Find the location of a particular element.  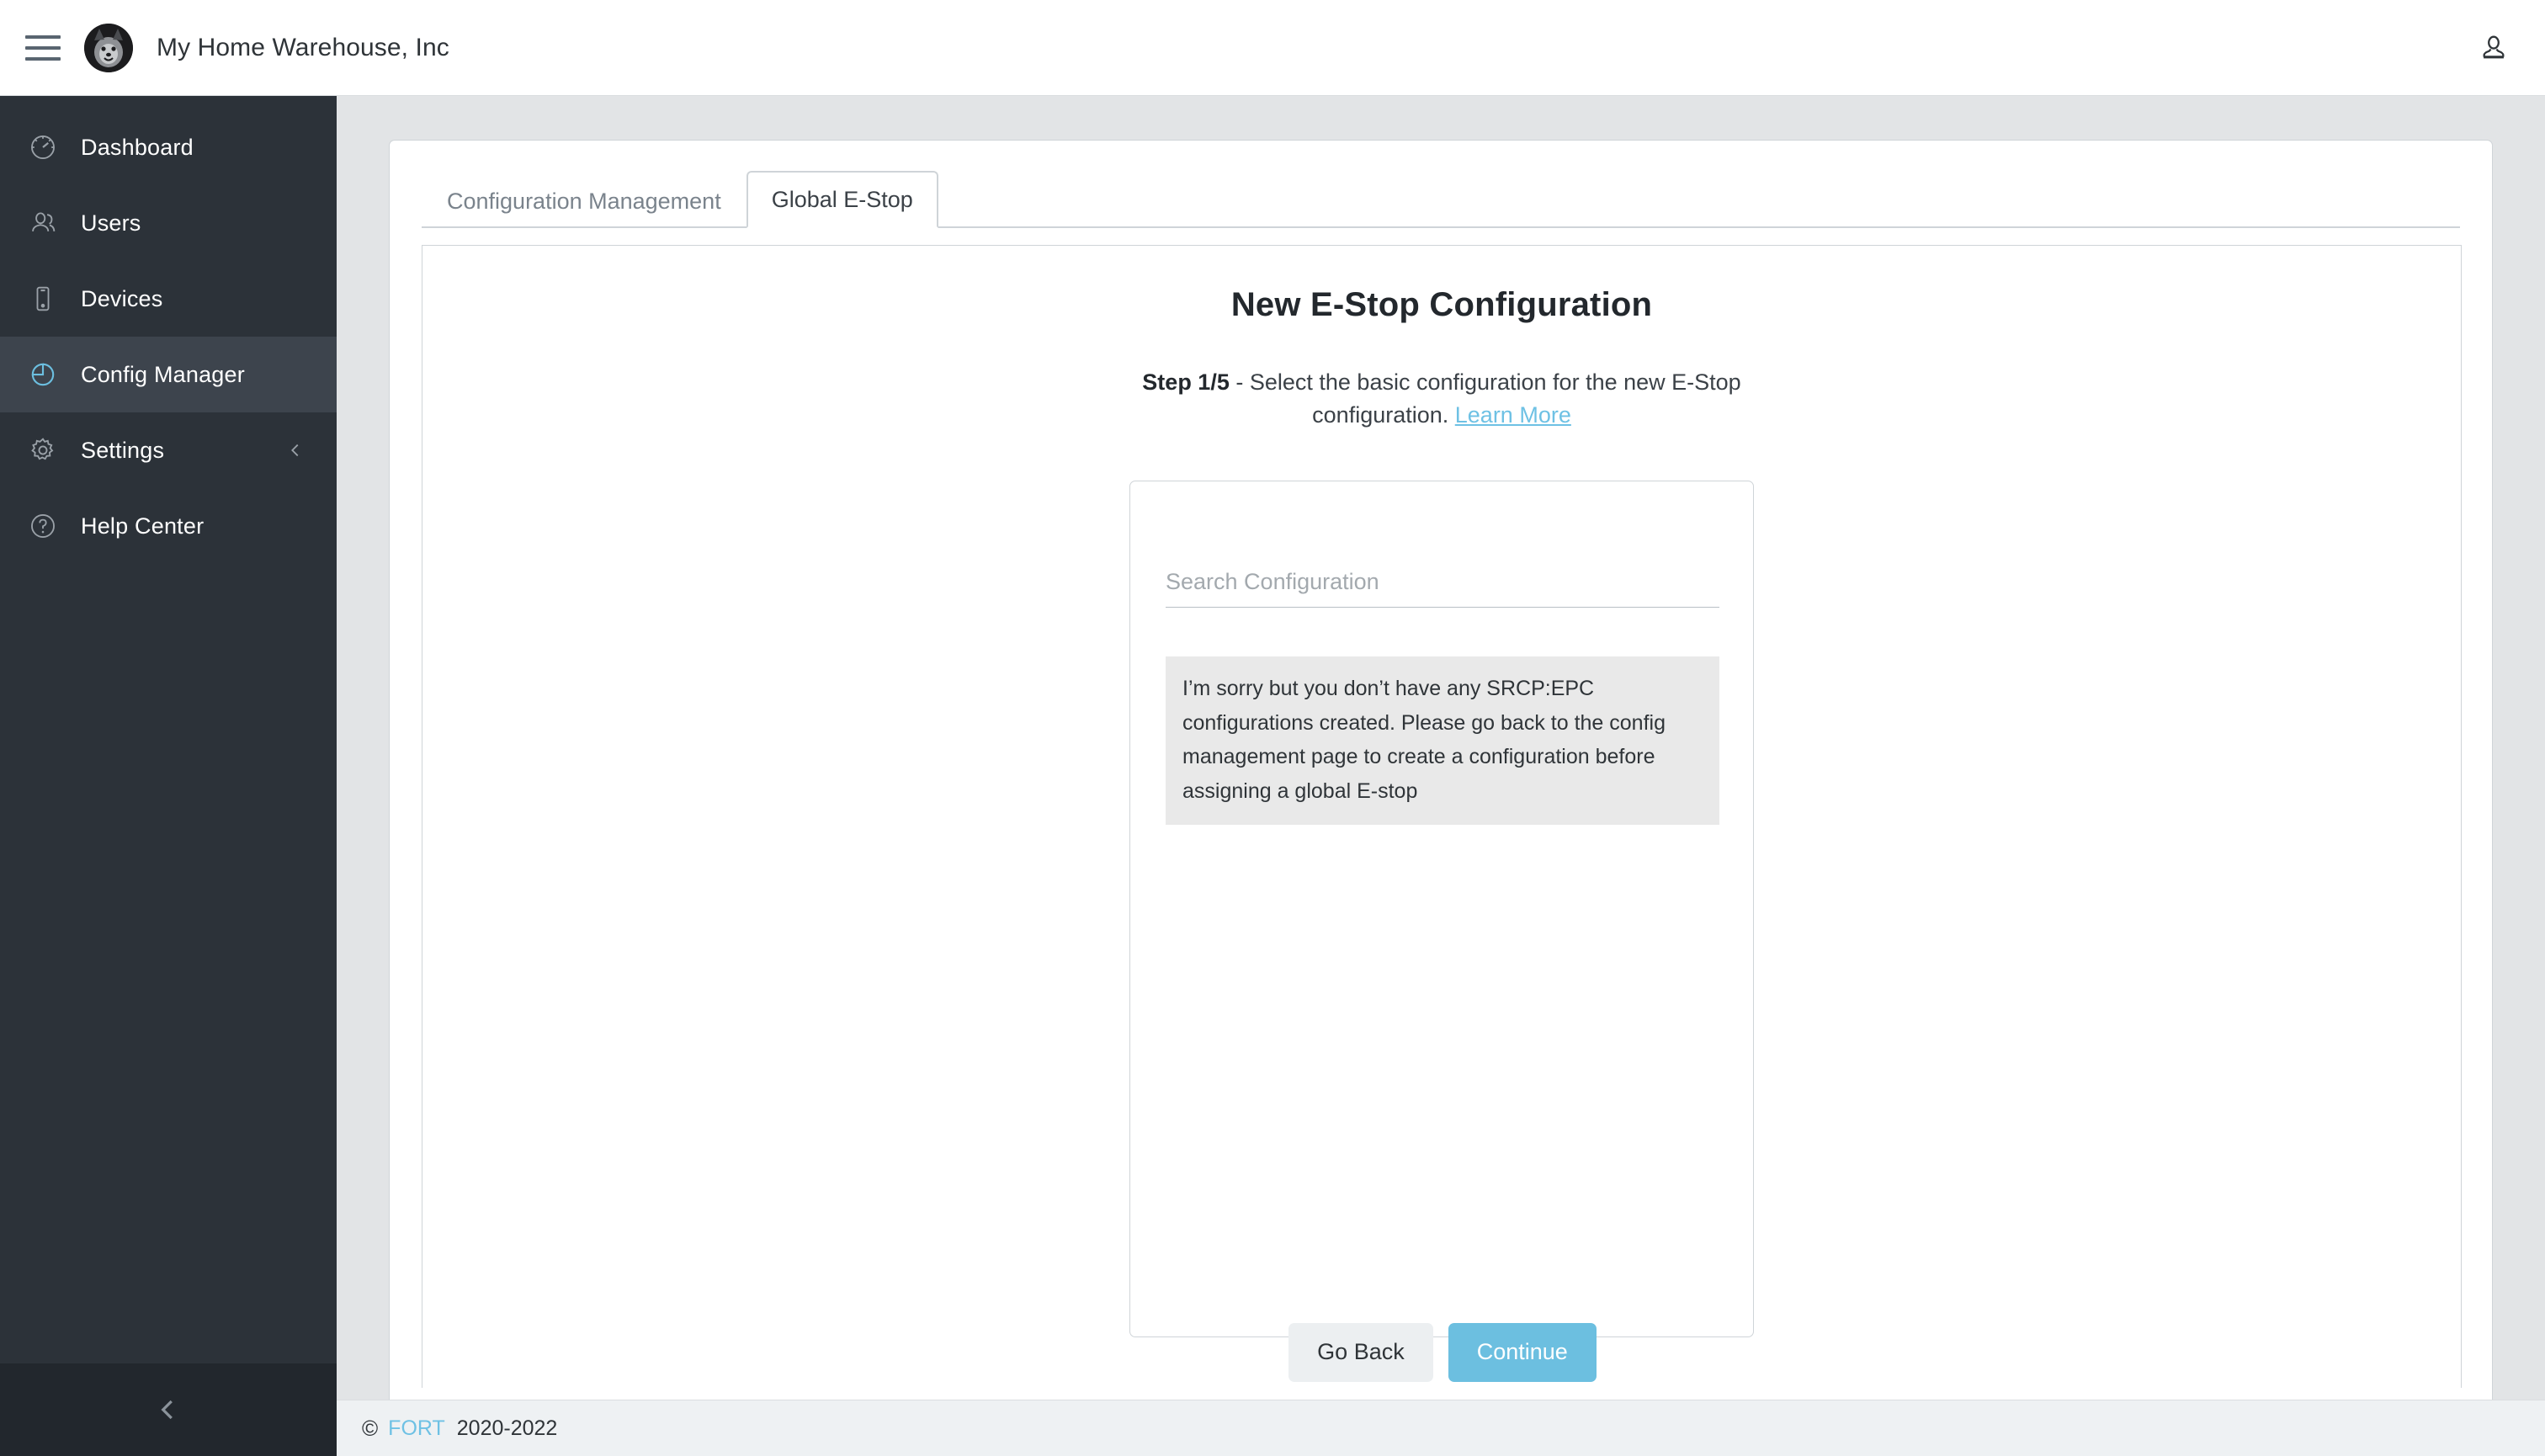

sidebar-item-label: Users is located at coordinates (111, 223).